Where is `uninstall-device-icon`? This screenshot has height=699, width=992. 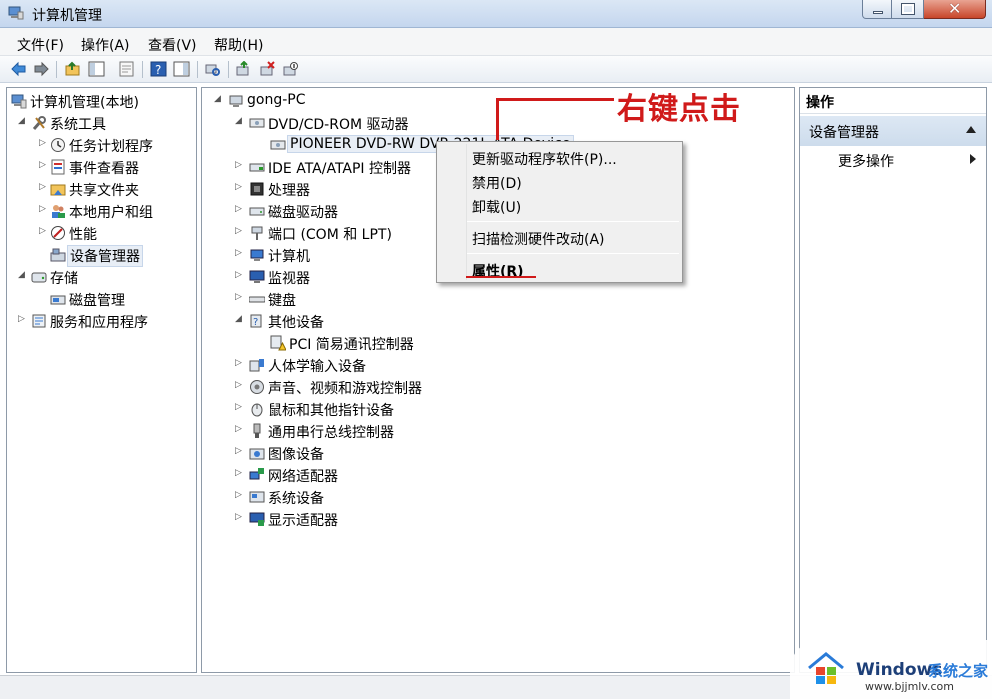 uninstall-device-icon is located at coordinates (267, 69).